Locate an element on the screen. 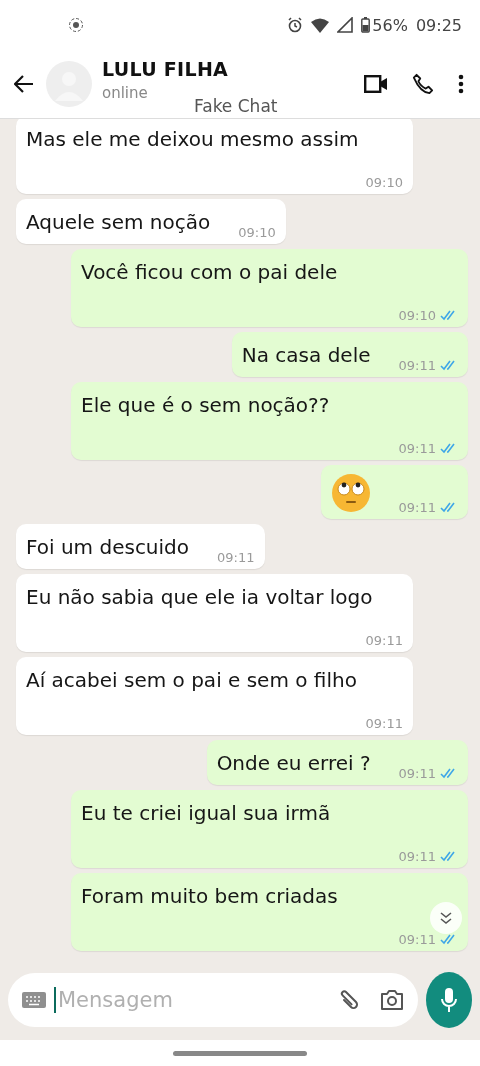 This screenshot has height=1066, width=480. message-text: Você ficou com o pai dele is located at coordinates (210, 272).